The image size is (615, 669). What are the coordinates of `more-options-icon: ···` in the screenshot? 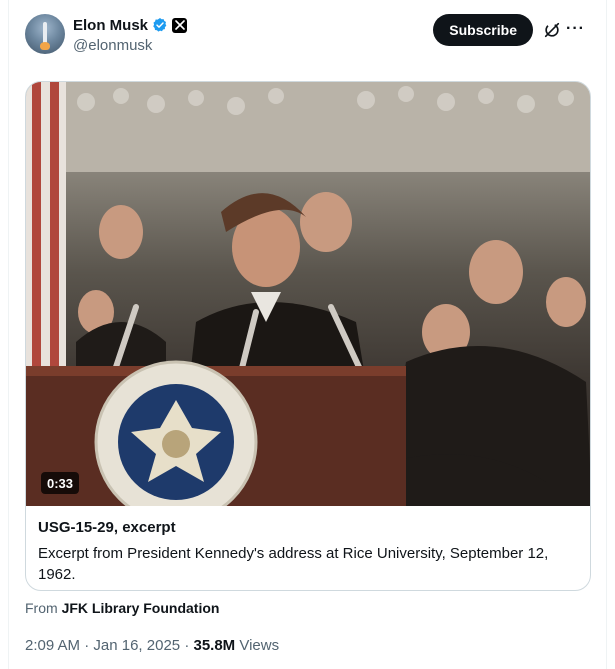 It's located at (575, 29).